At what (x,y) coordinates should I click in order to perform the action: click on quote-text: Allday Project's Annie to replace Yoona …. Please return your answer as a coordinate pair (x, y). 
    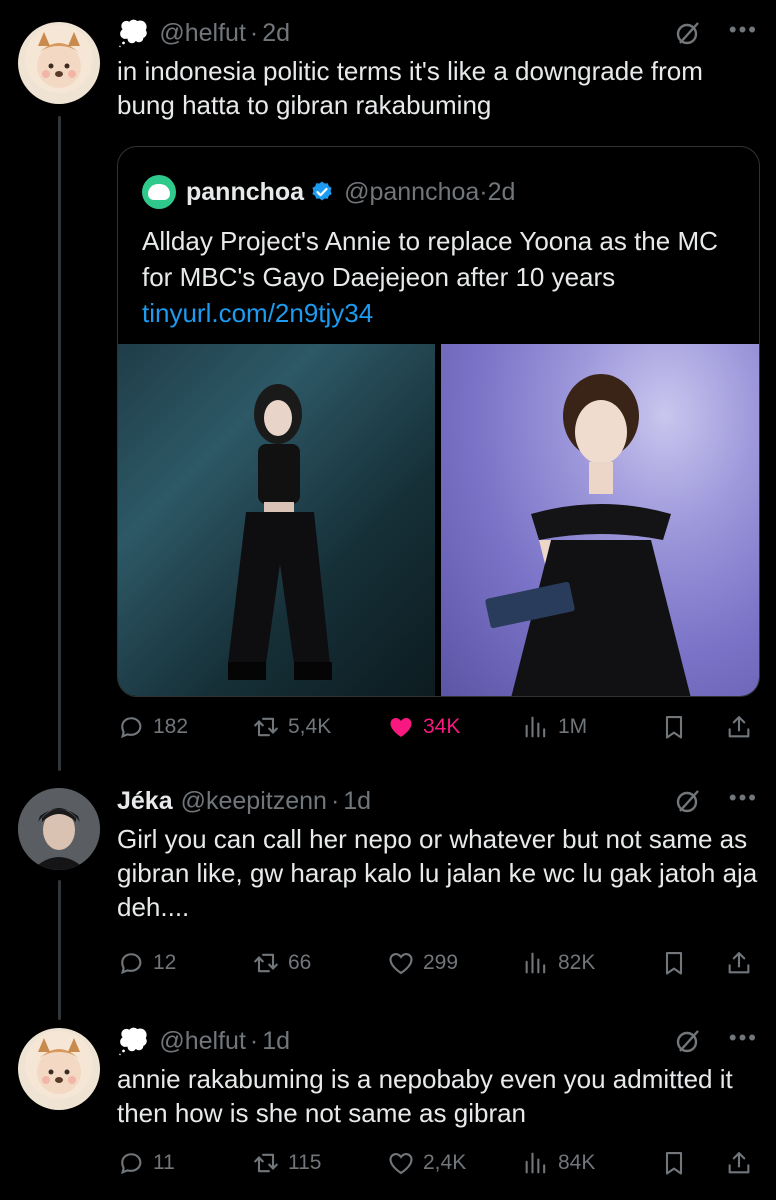
    Looking at the image, I should click on (430, 259).